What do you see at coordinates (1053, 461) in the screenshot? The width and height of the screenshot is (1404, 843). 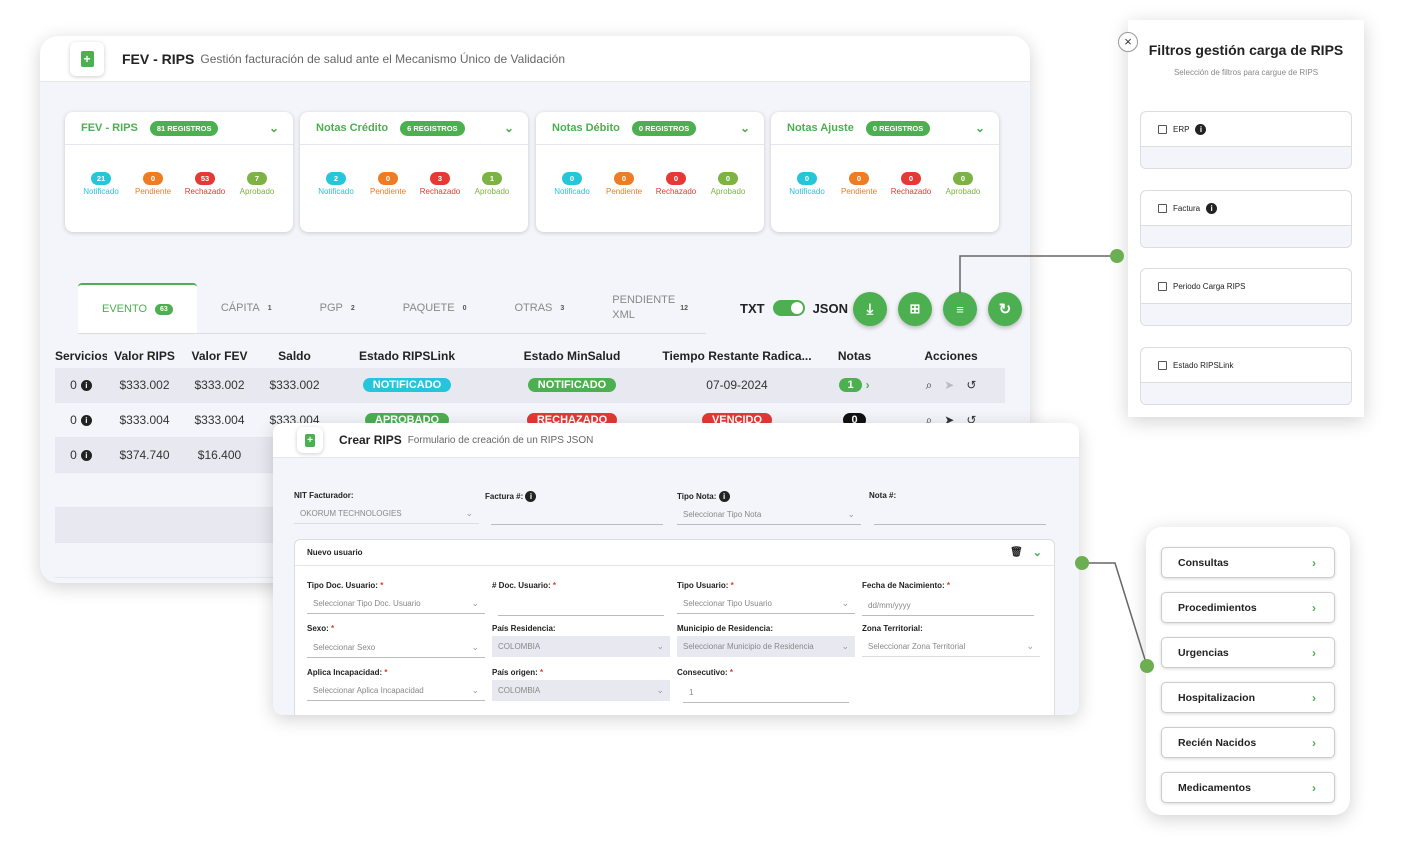 I see `connector-lines` at bounding box center [1053, 461].